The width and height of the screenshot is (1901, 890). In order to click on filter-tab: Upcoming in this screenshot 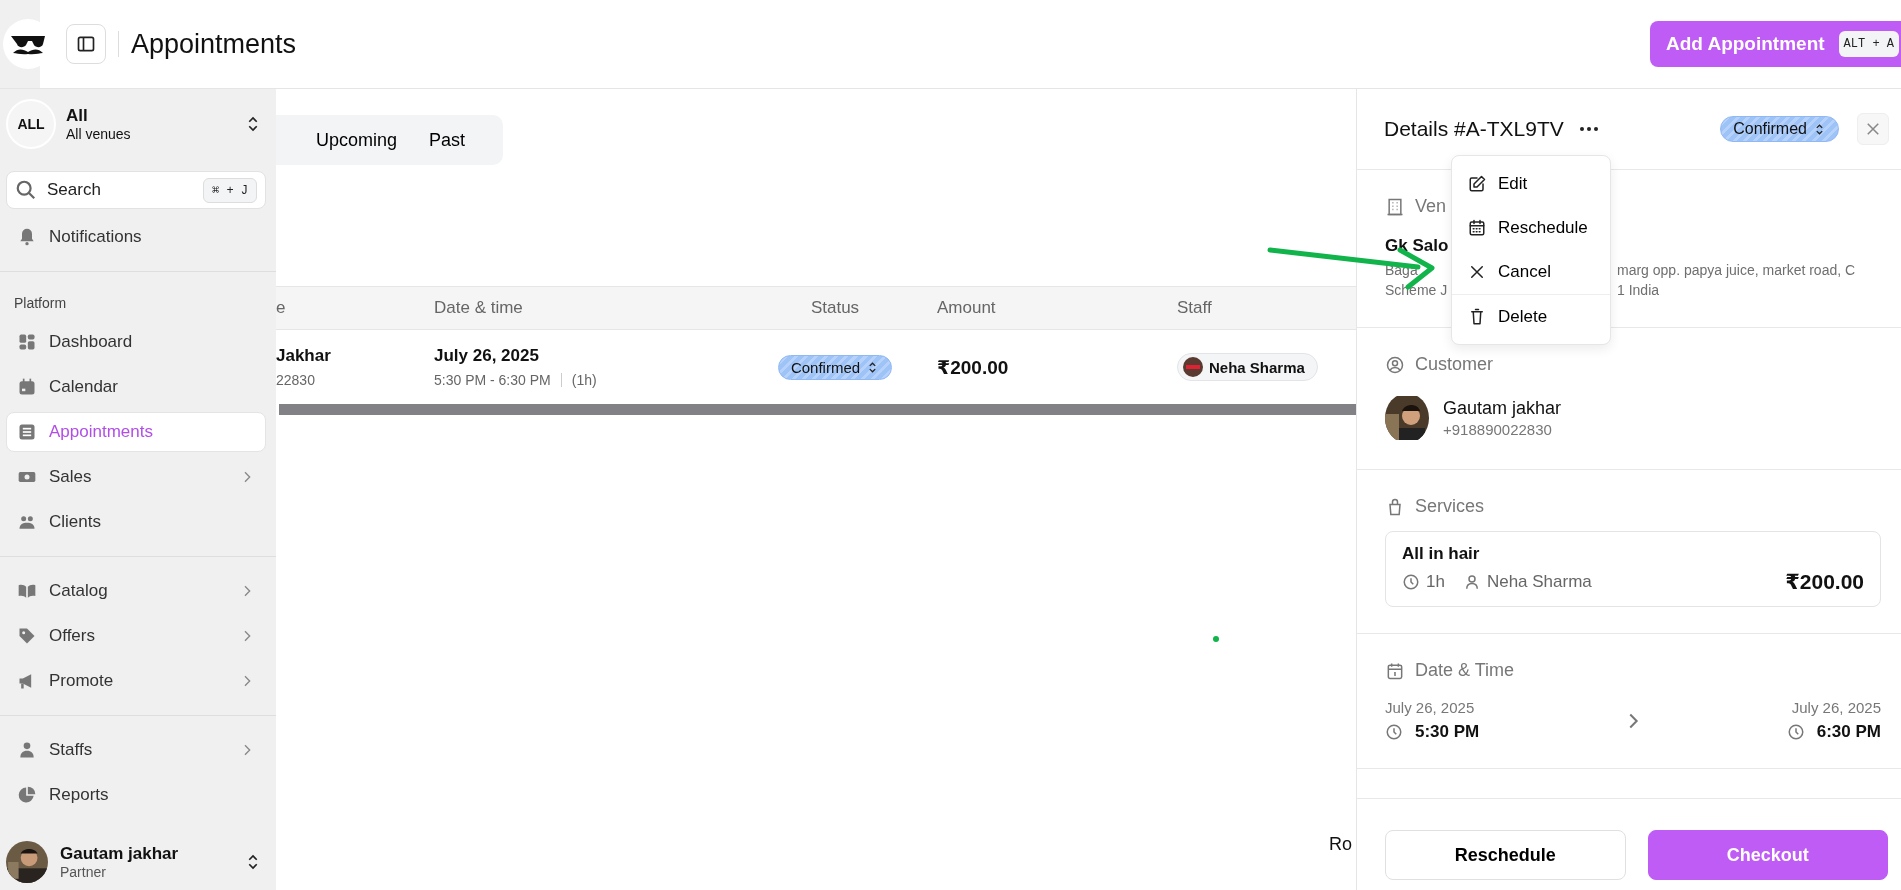, I will do `click(357, 140)`.